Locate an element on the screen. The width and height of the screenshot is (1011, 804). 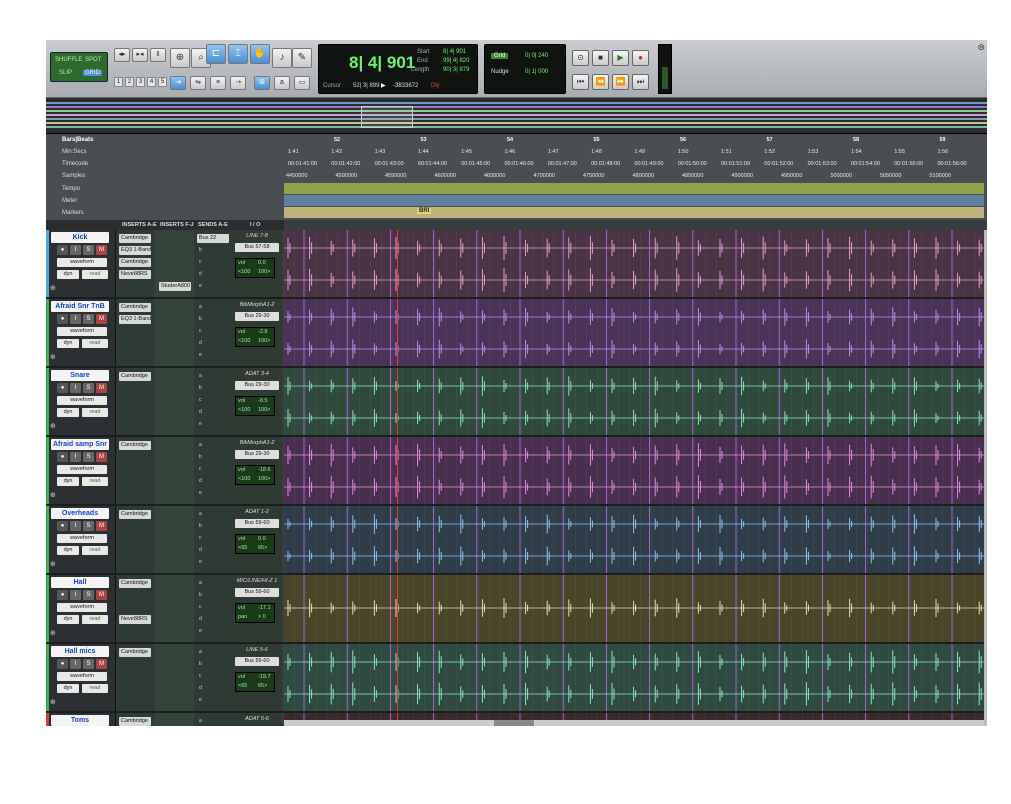
grid-mode-button: GRID is located at coordinates (92, 73).